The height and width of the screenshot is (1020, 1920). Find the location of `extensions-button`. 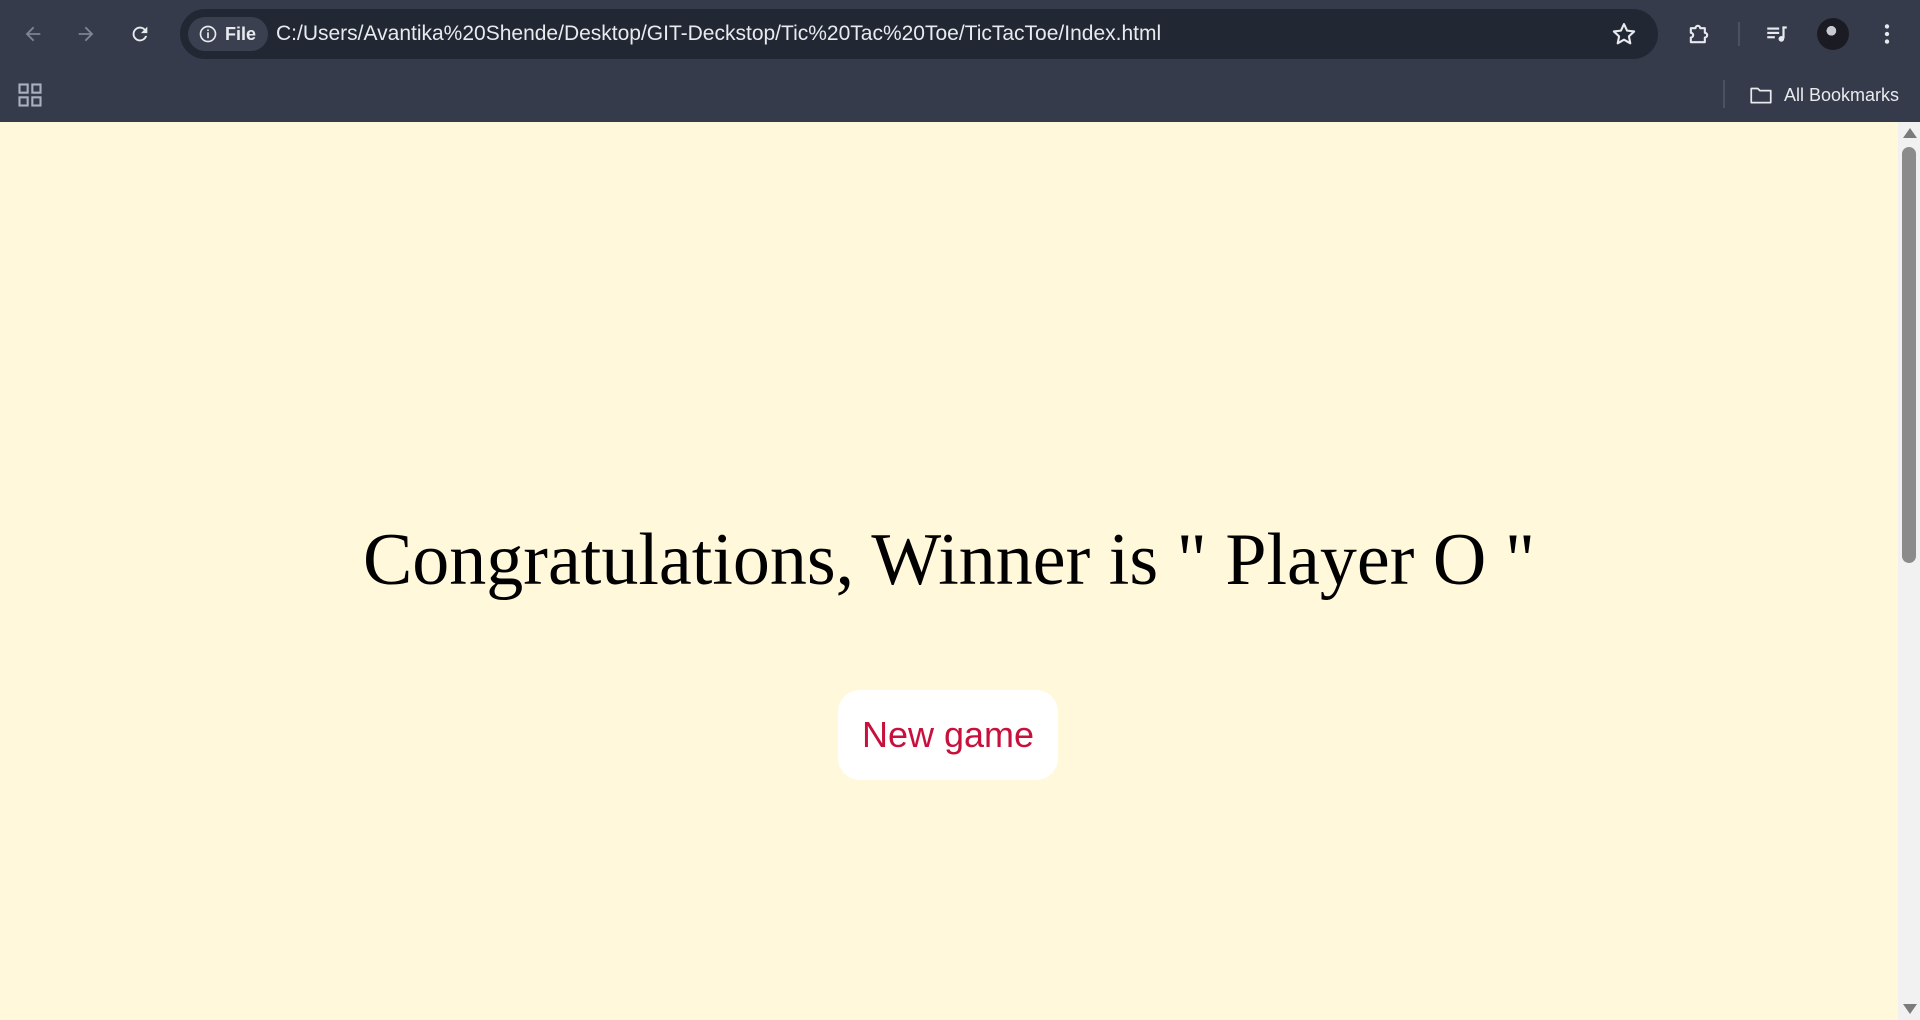

extensions-button is located at coordinates (1699, 34).